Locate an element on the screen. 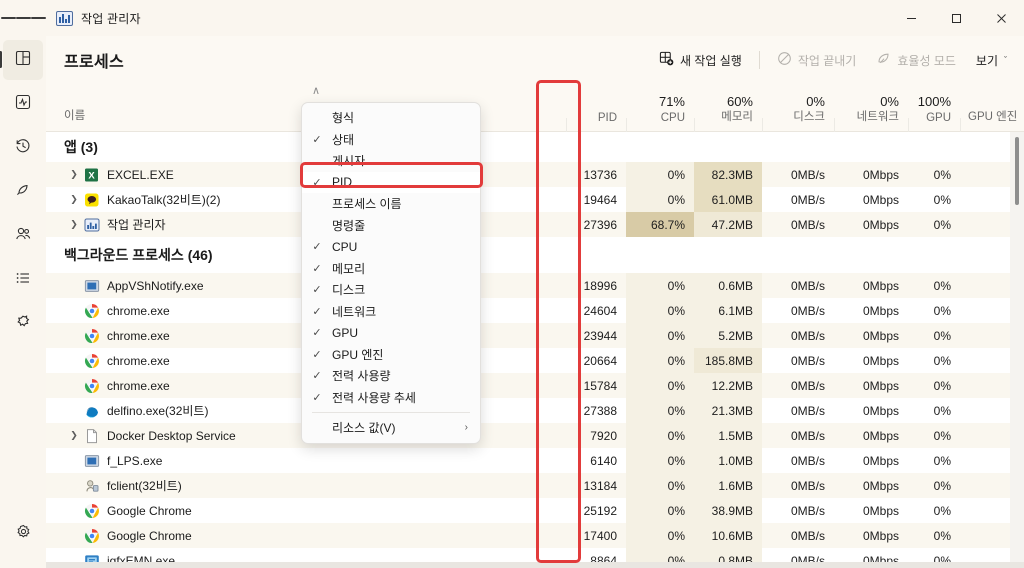 The height and width of the screenshot is (568, 1024). context-menu-item: 프로세스 이름 is located at coordinates (391, 204).